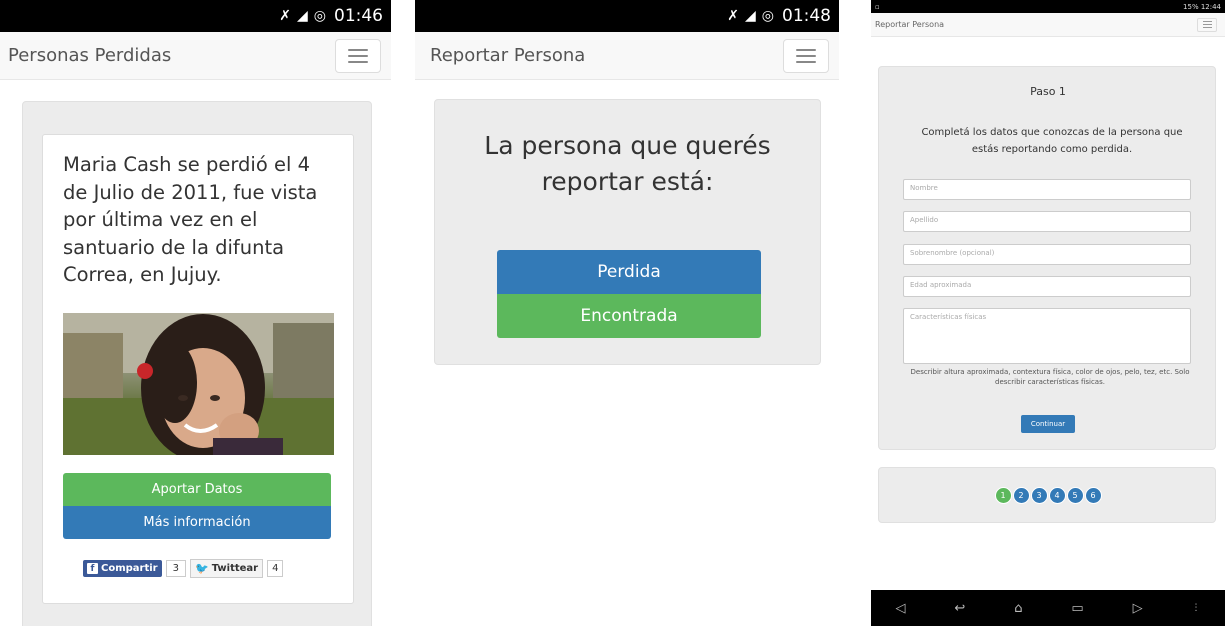  Describe the element at coordinates (877, 6) in the screenshot. I see `notification-icon: ▫` at that location.